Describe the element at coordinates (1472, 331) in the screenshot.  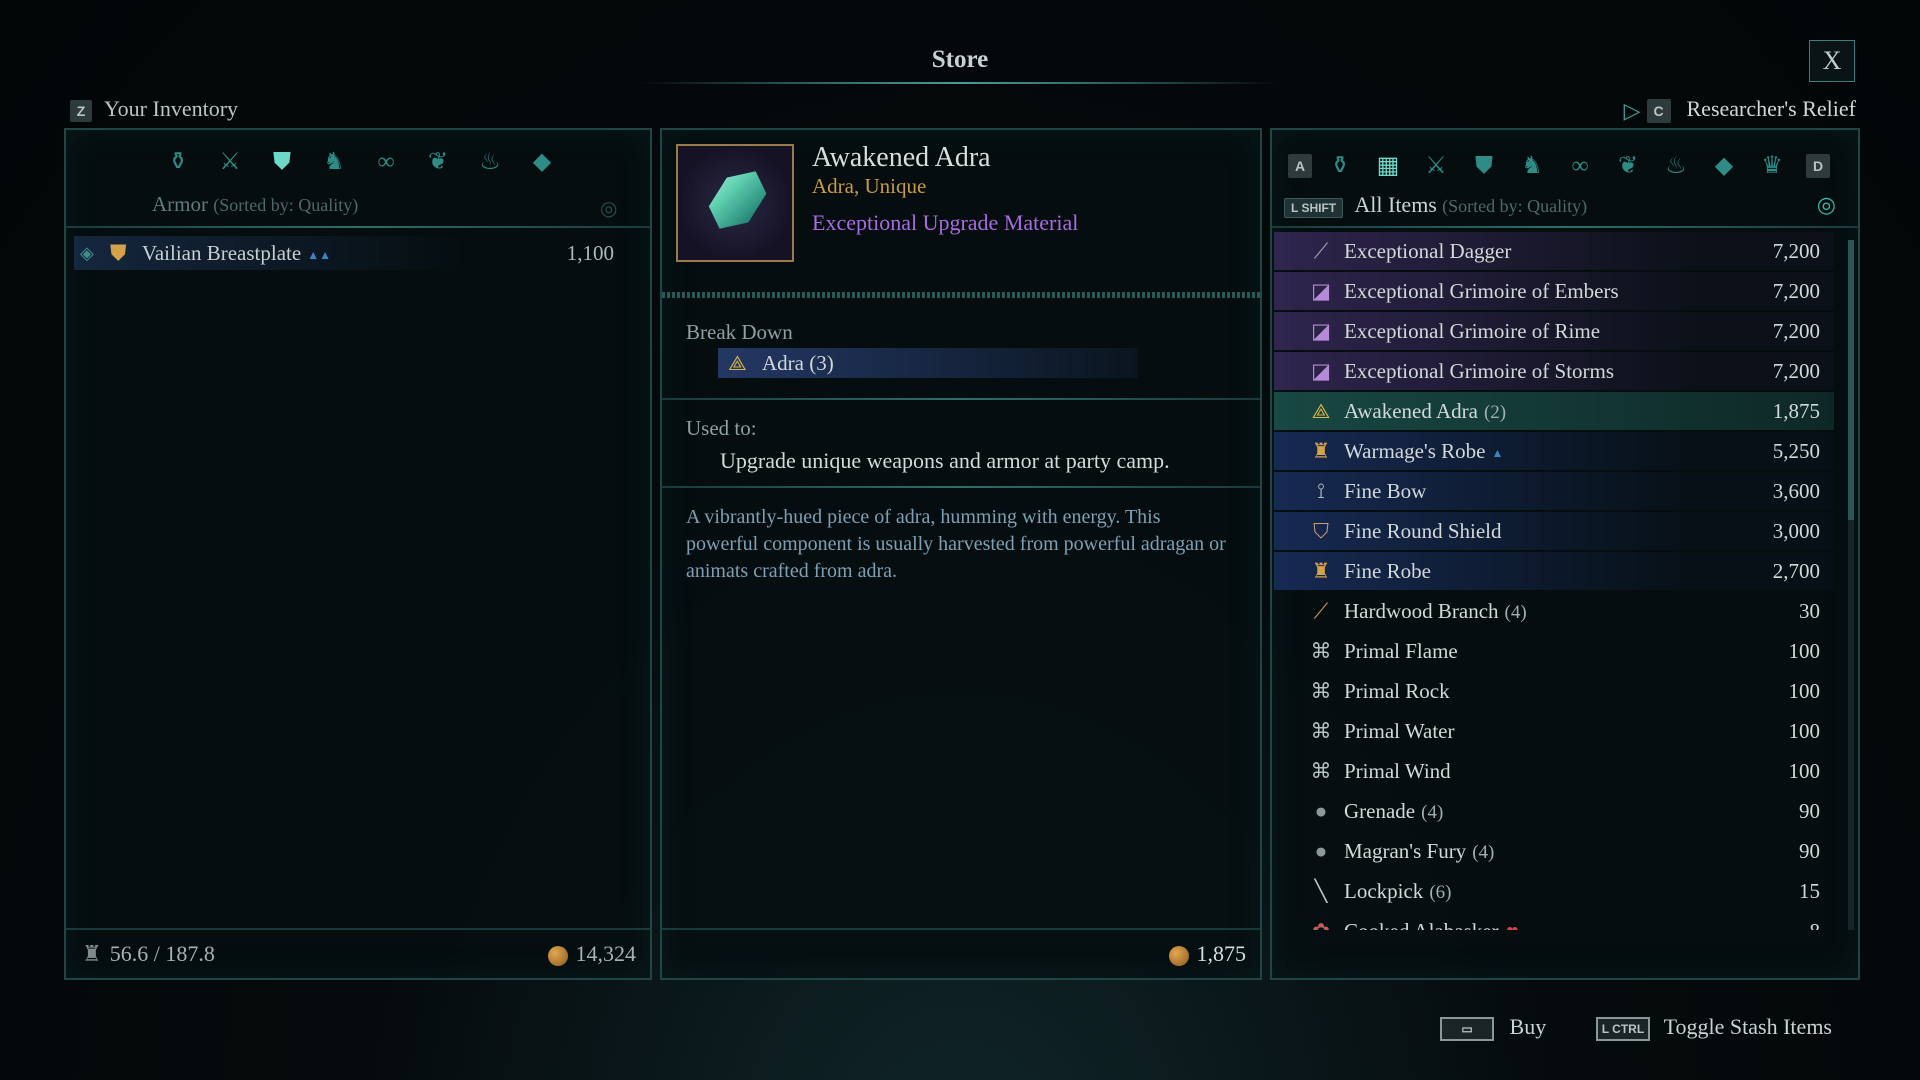
I see `vendor-item-name: Exceptional Grimoire of Rime` at that location.